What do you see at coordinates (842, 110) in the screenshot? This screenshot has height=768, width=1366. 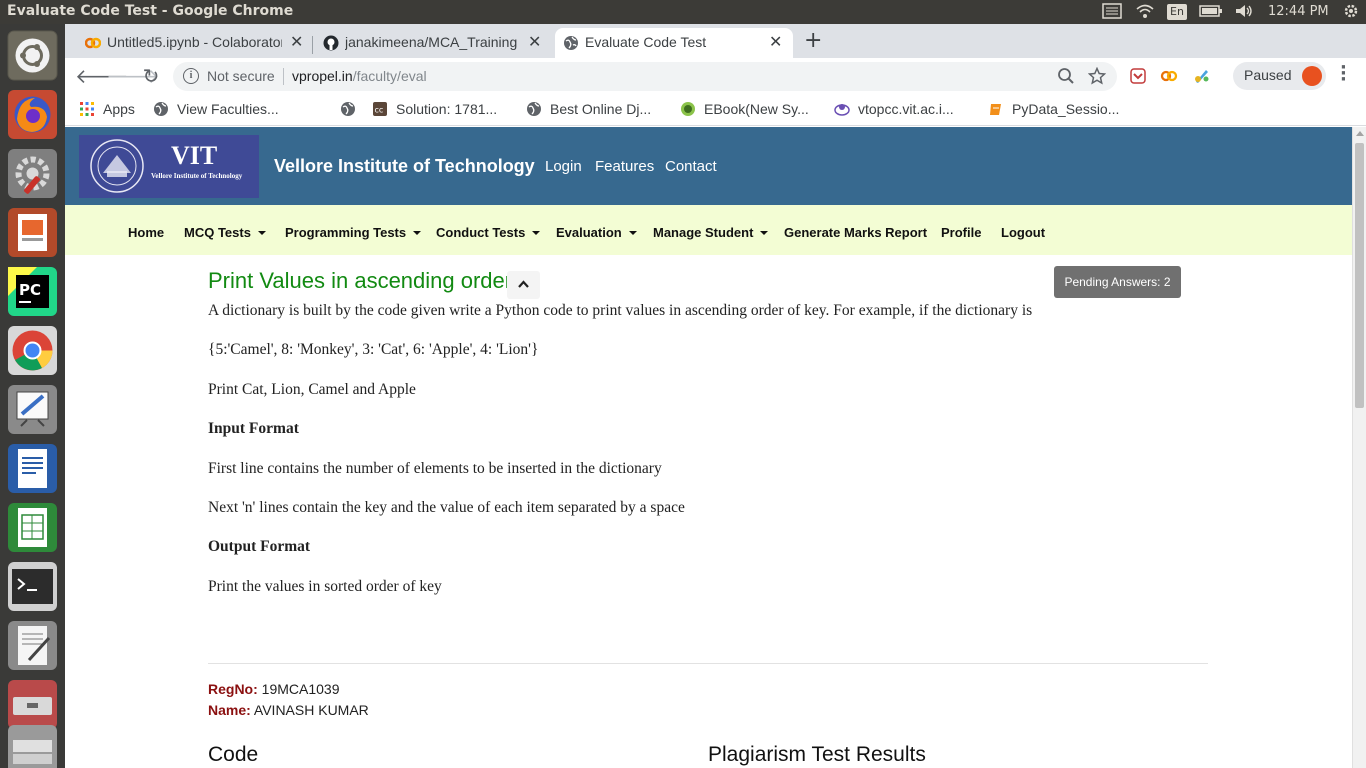 I see `vtop-icon` at bounding box center [842, 110].